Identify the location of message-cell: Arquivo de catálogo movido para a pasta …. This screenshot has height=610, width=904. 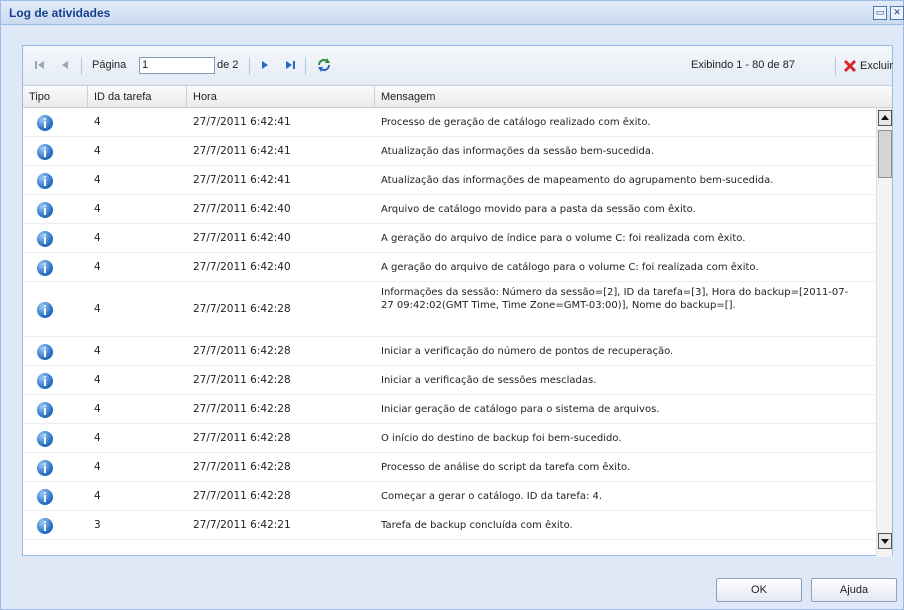
(538, 209).